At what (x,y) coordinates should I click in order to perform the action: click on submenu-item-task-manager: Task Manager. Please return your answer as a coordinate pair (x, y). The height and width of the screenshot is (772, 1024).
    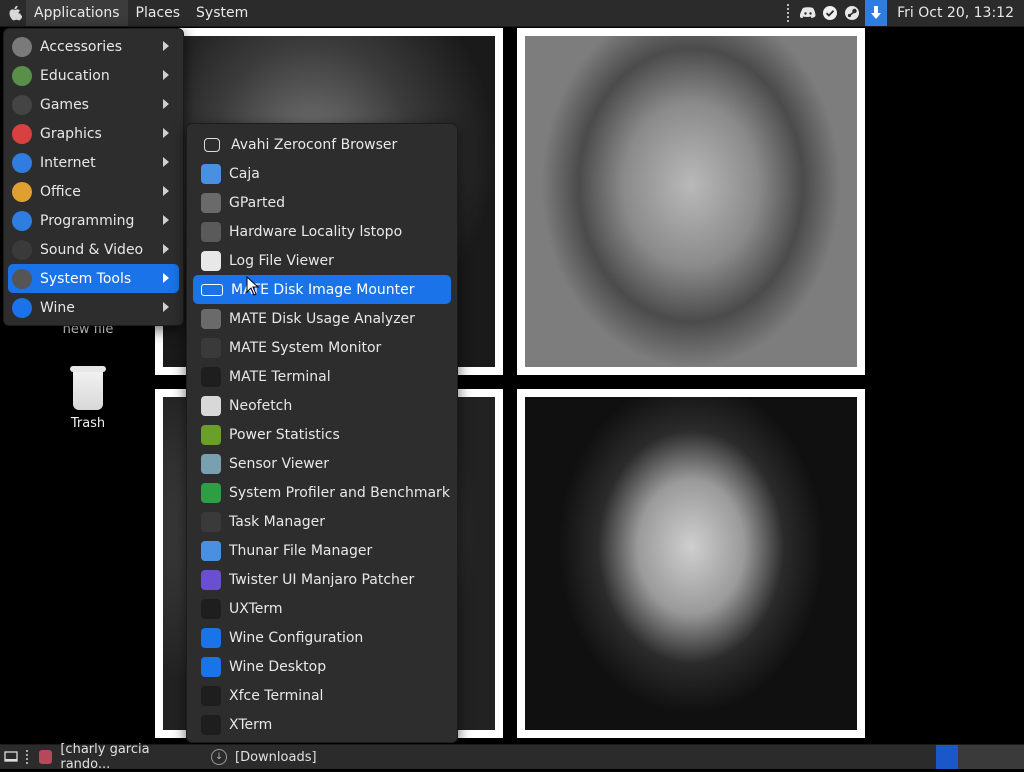
    Looking at the image, I should click on (322, 521).